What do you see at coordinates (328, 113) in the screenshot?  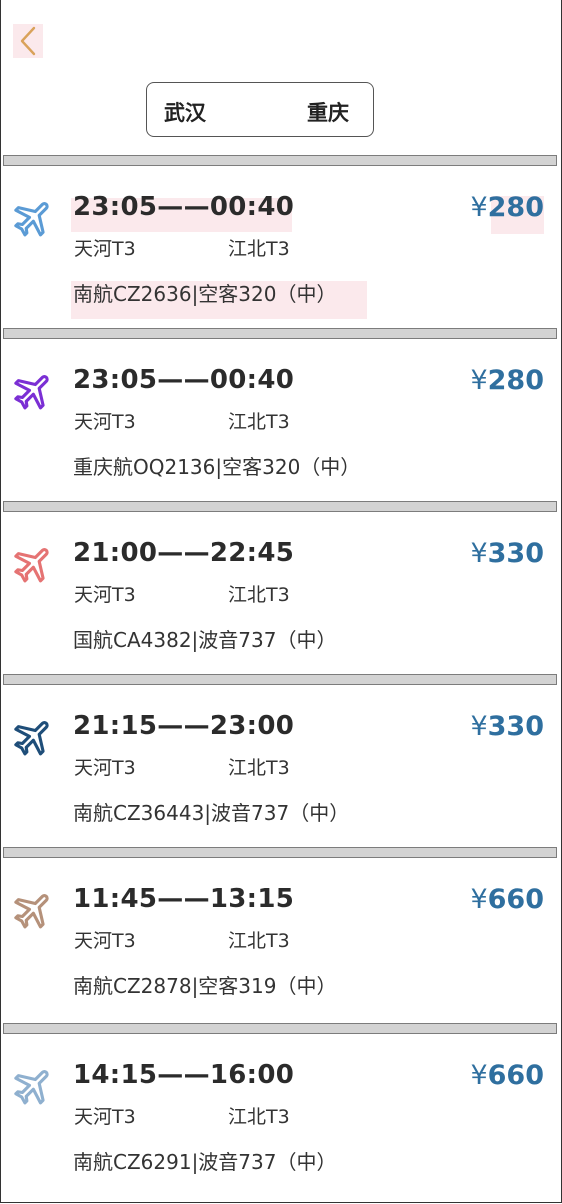 I see `route-to: 重庆` at bounding box center [328, 113].